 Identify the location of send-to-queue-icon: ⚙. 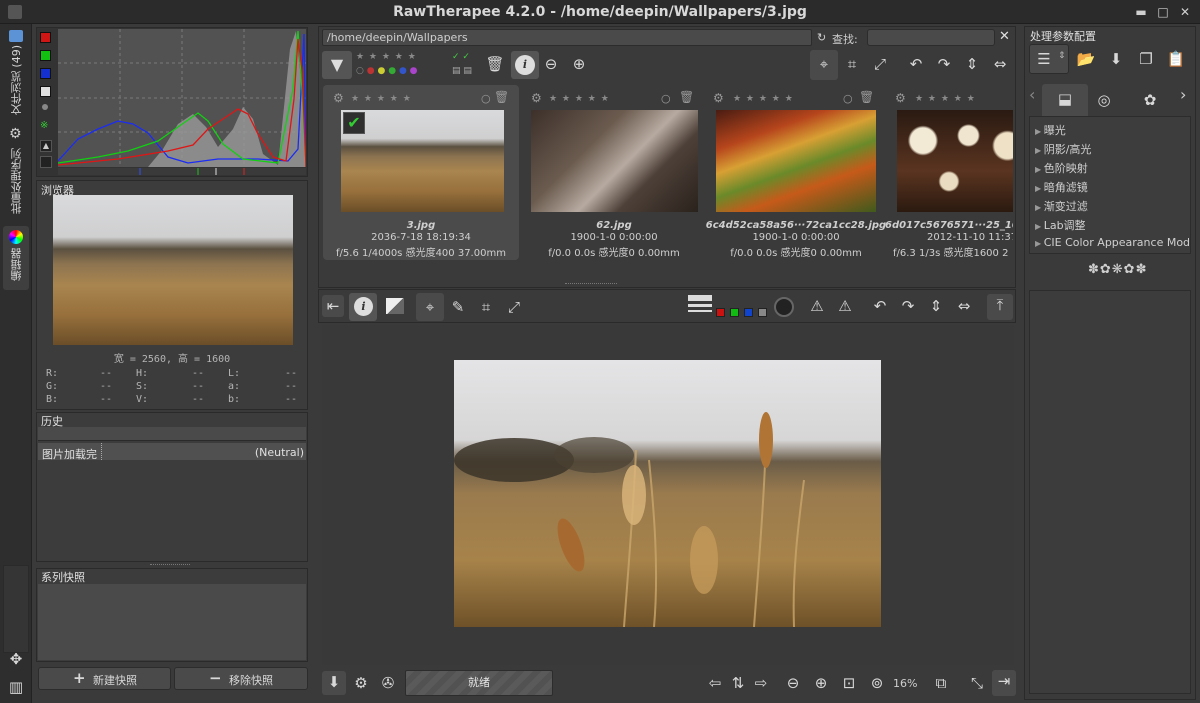
(361, 683).